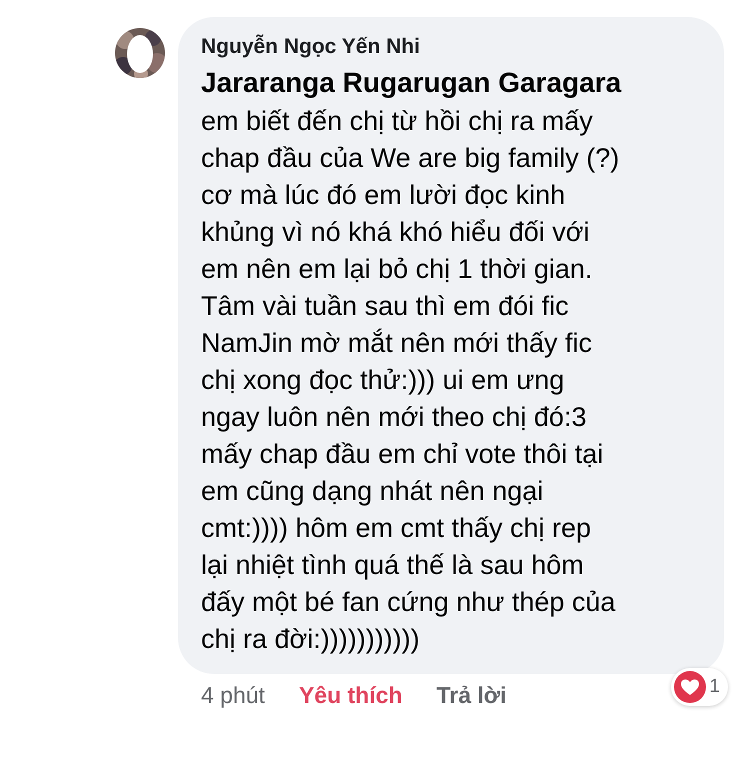  Describe the element at coordinates (457, 83) in the screenshot. I see `tagged-name: Jararanga Rugarugan Garagara` at that location.